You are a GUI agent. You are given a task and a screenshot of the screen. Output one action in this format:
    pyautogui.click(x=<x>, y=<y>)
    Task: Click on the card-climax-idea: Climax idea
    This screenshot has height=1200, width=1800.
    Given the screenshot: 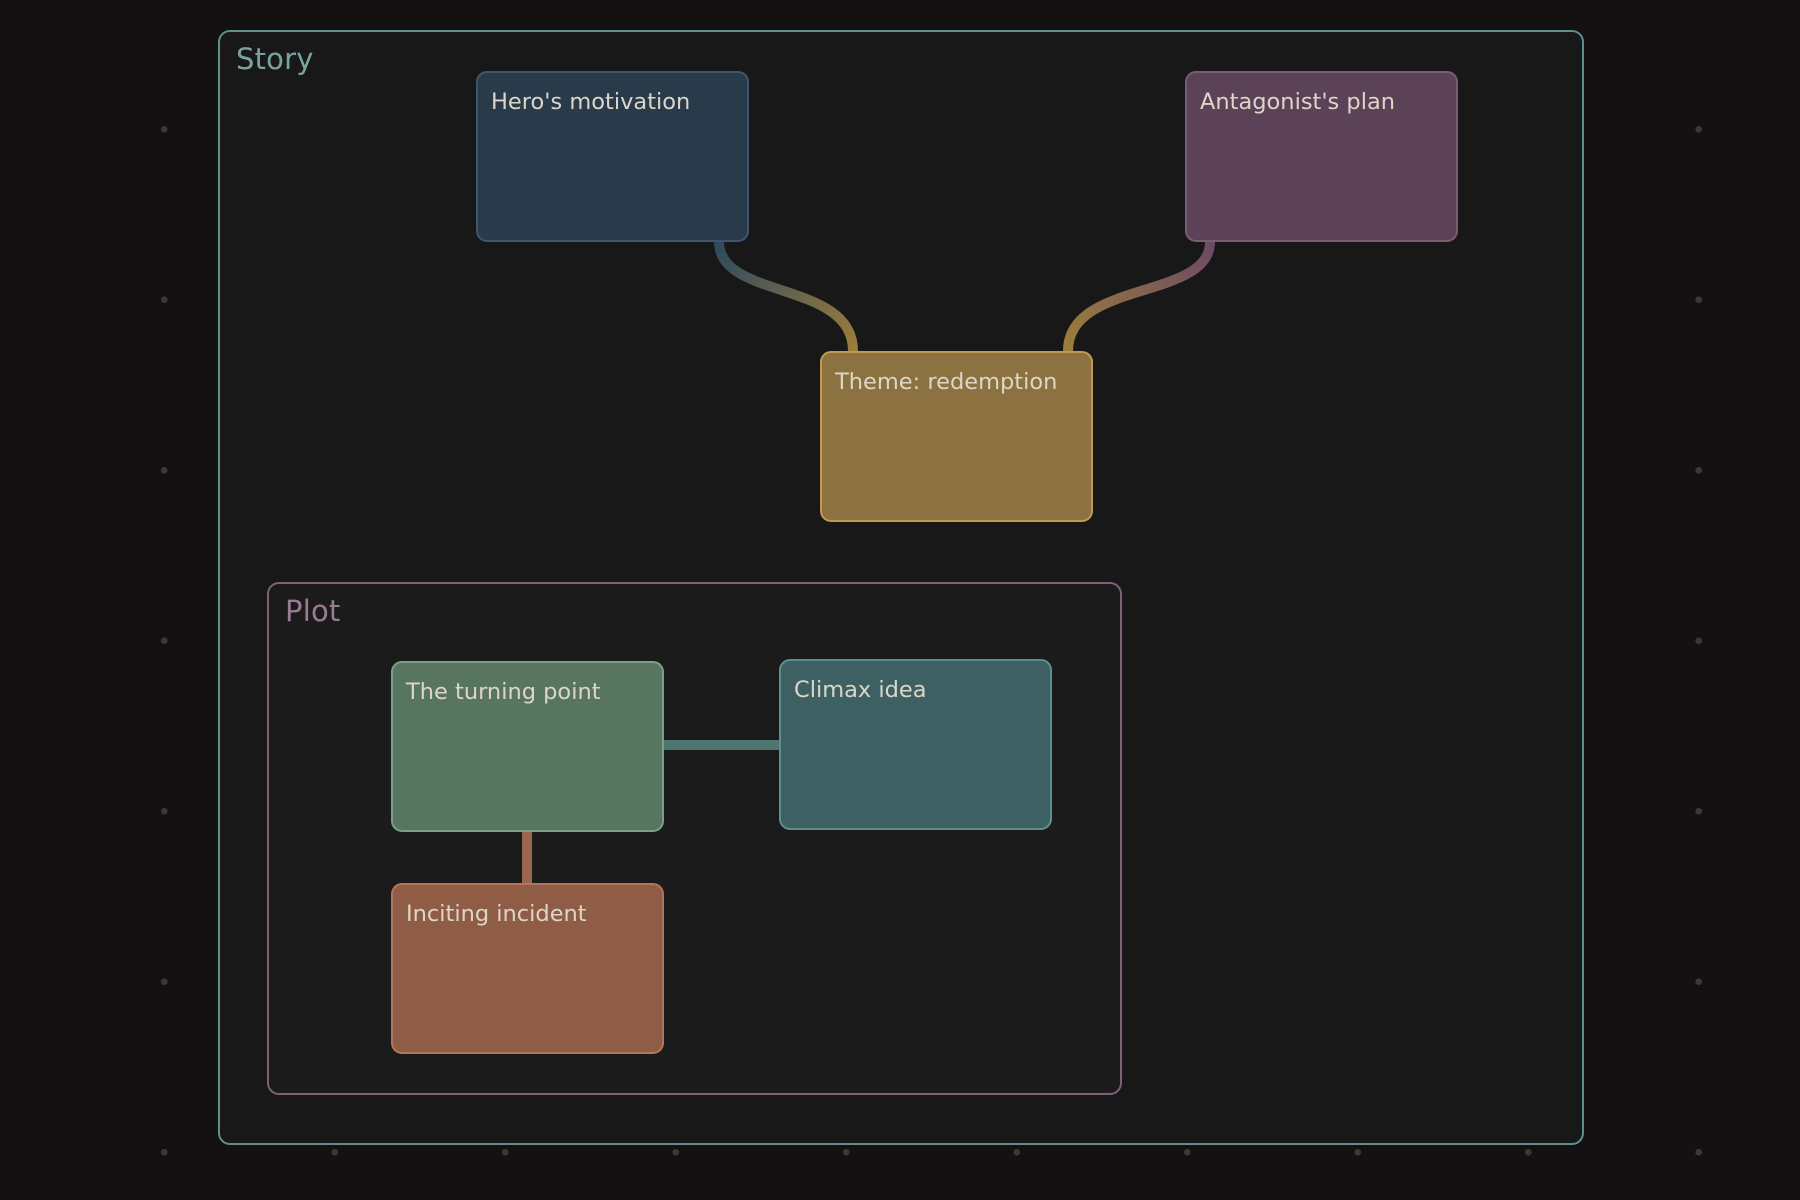 What is the action you would take?
    pyautogui.click(x=915, y=744)
    